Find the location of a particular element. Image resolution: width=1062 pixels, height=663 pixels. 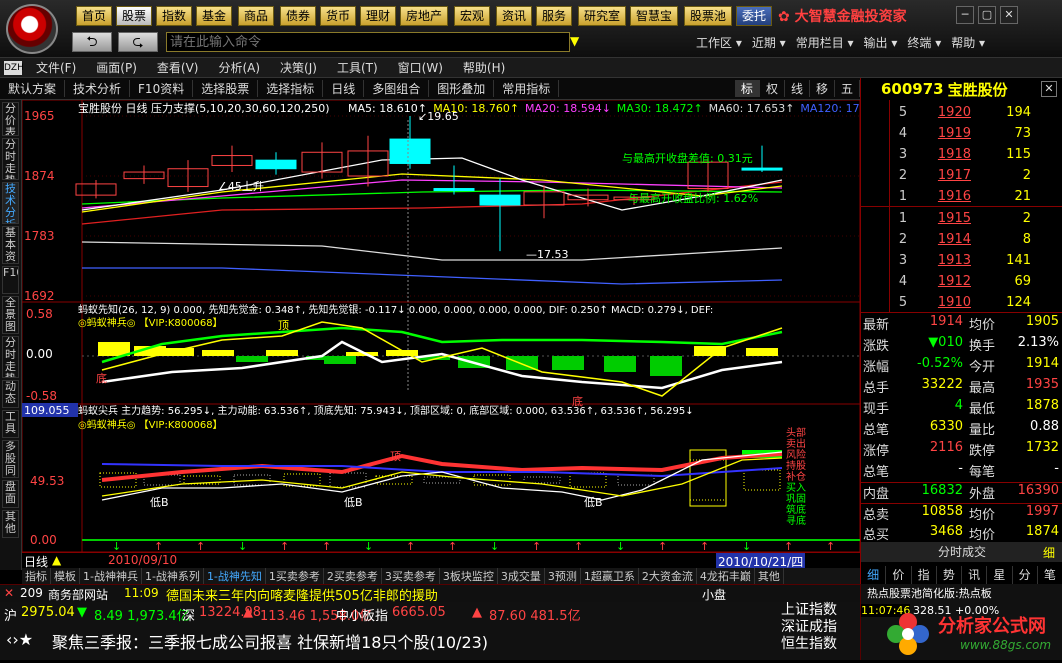

toolbar-item-3: 选择股票 is located at coordinates (226, 88).